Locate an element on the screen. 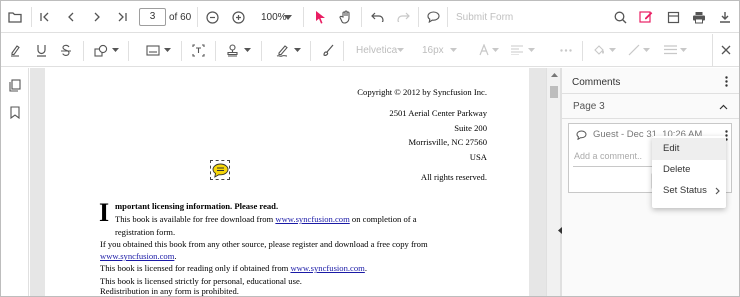  navigation-pane is located at coordinates (15, 182).